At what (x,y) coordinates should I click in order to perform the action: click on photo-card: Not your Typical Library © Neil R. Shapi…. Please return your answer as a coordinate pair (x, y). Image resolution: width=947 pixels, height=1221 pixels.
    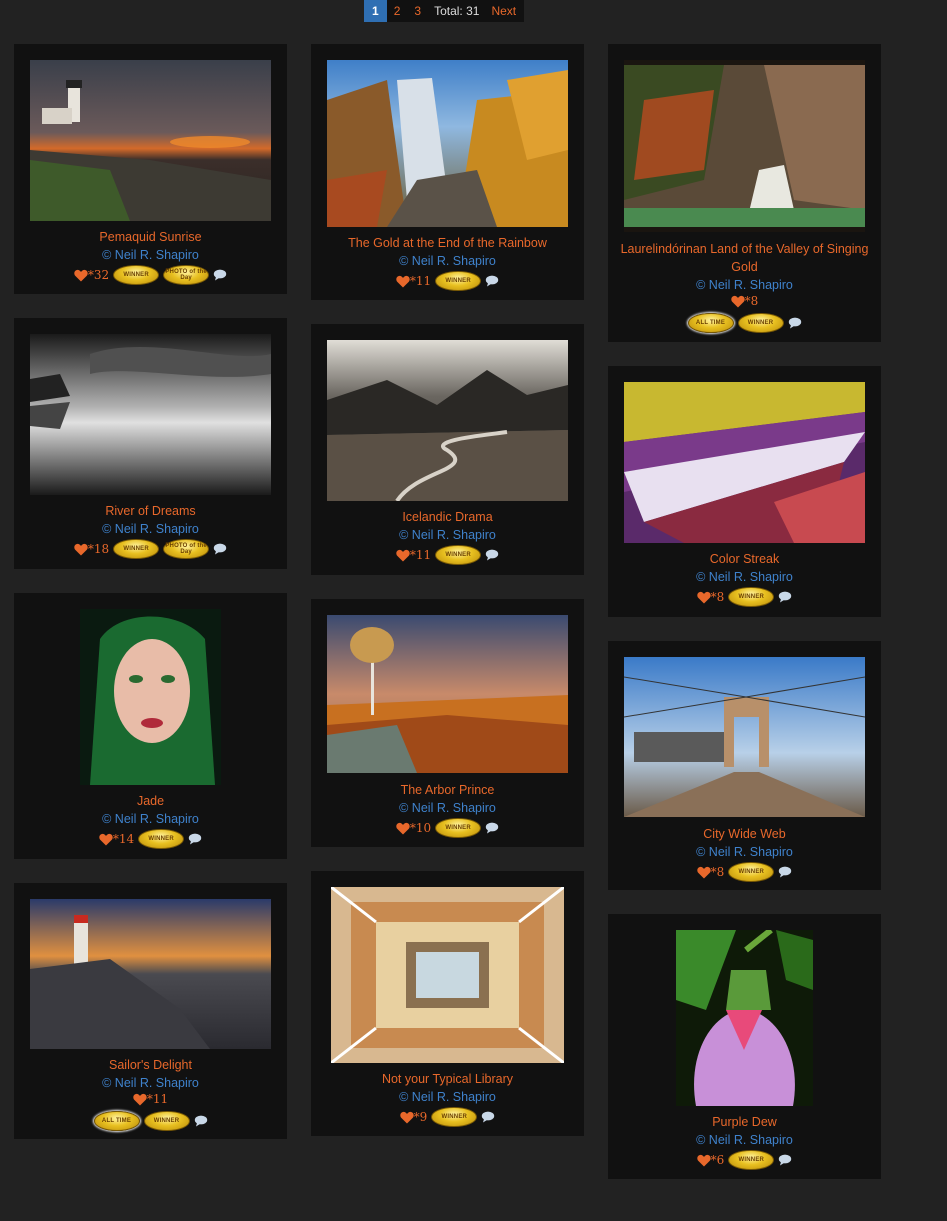
    Looking at the image, I should click on (447, 1003).